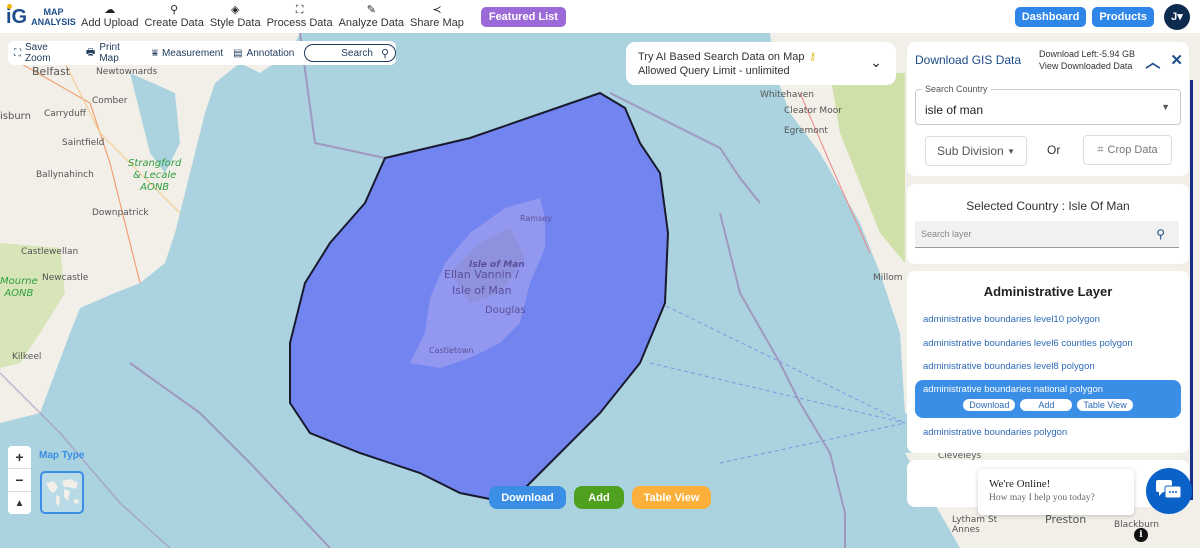 The image size is (1200, 548). I want to click on chat-bubbles-icon, so click(1169, 489).